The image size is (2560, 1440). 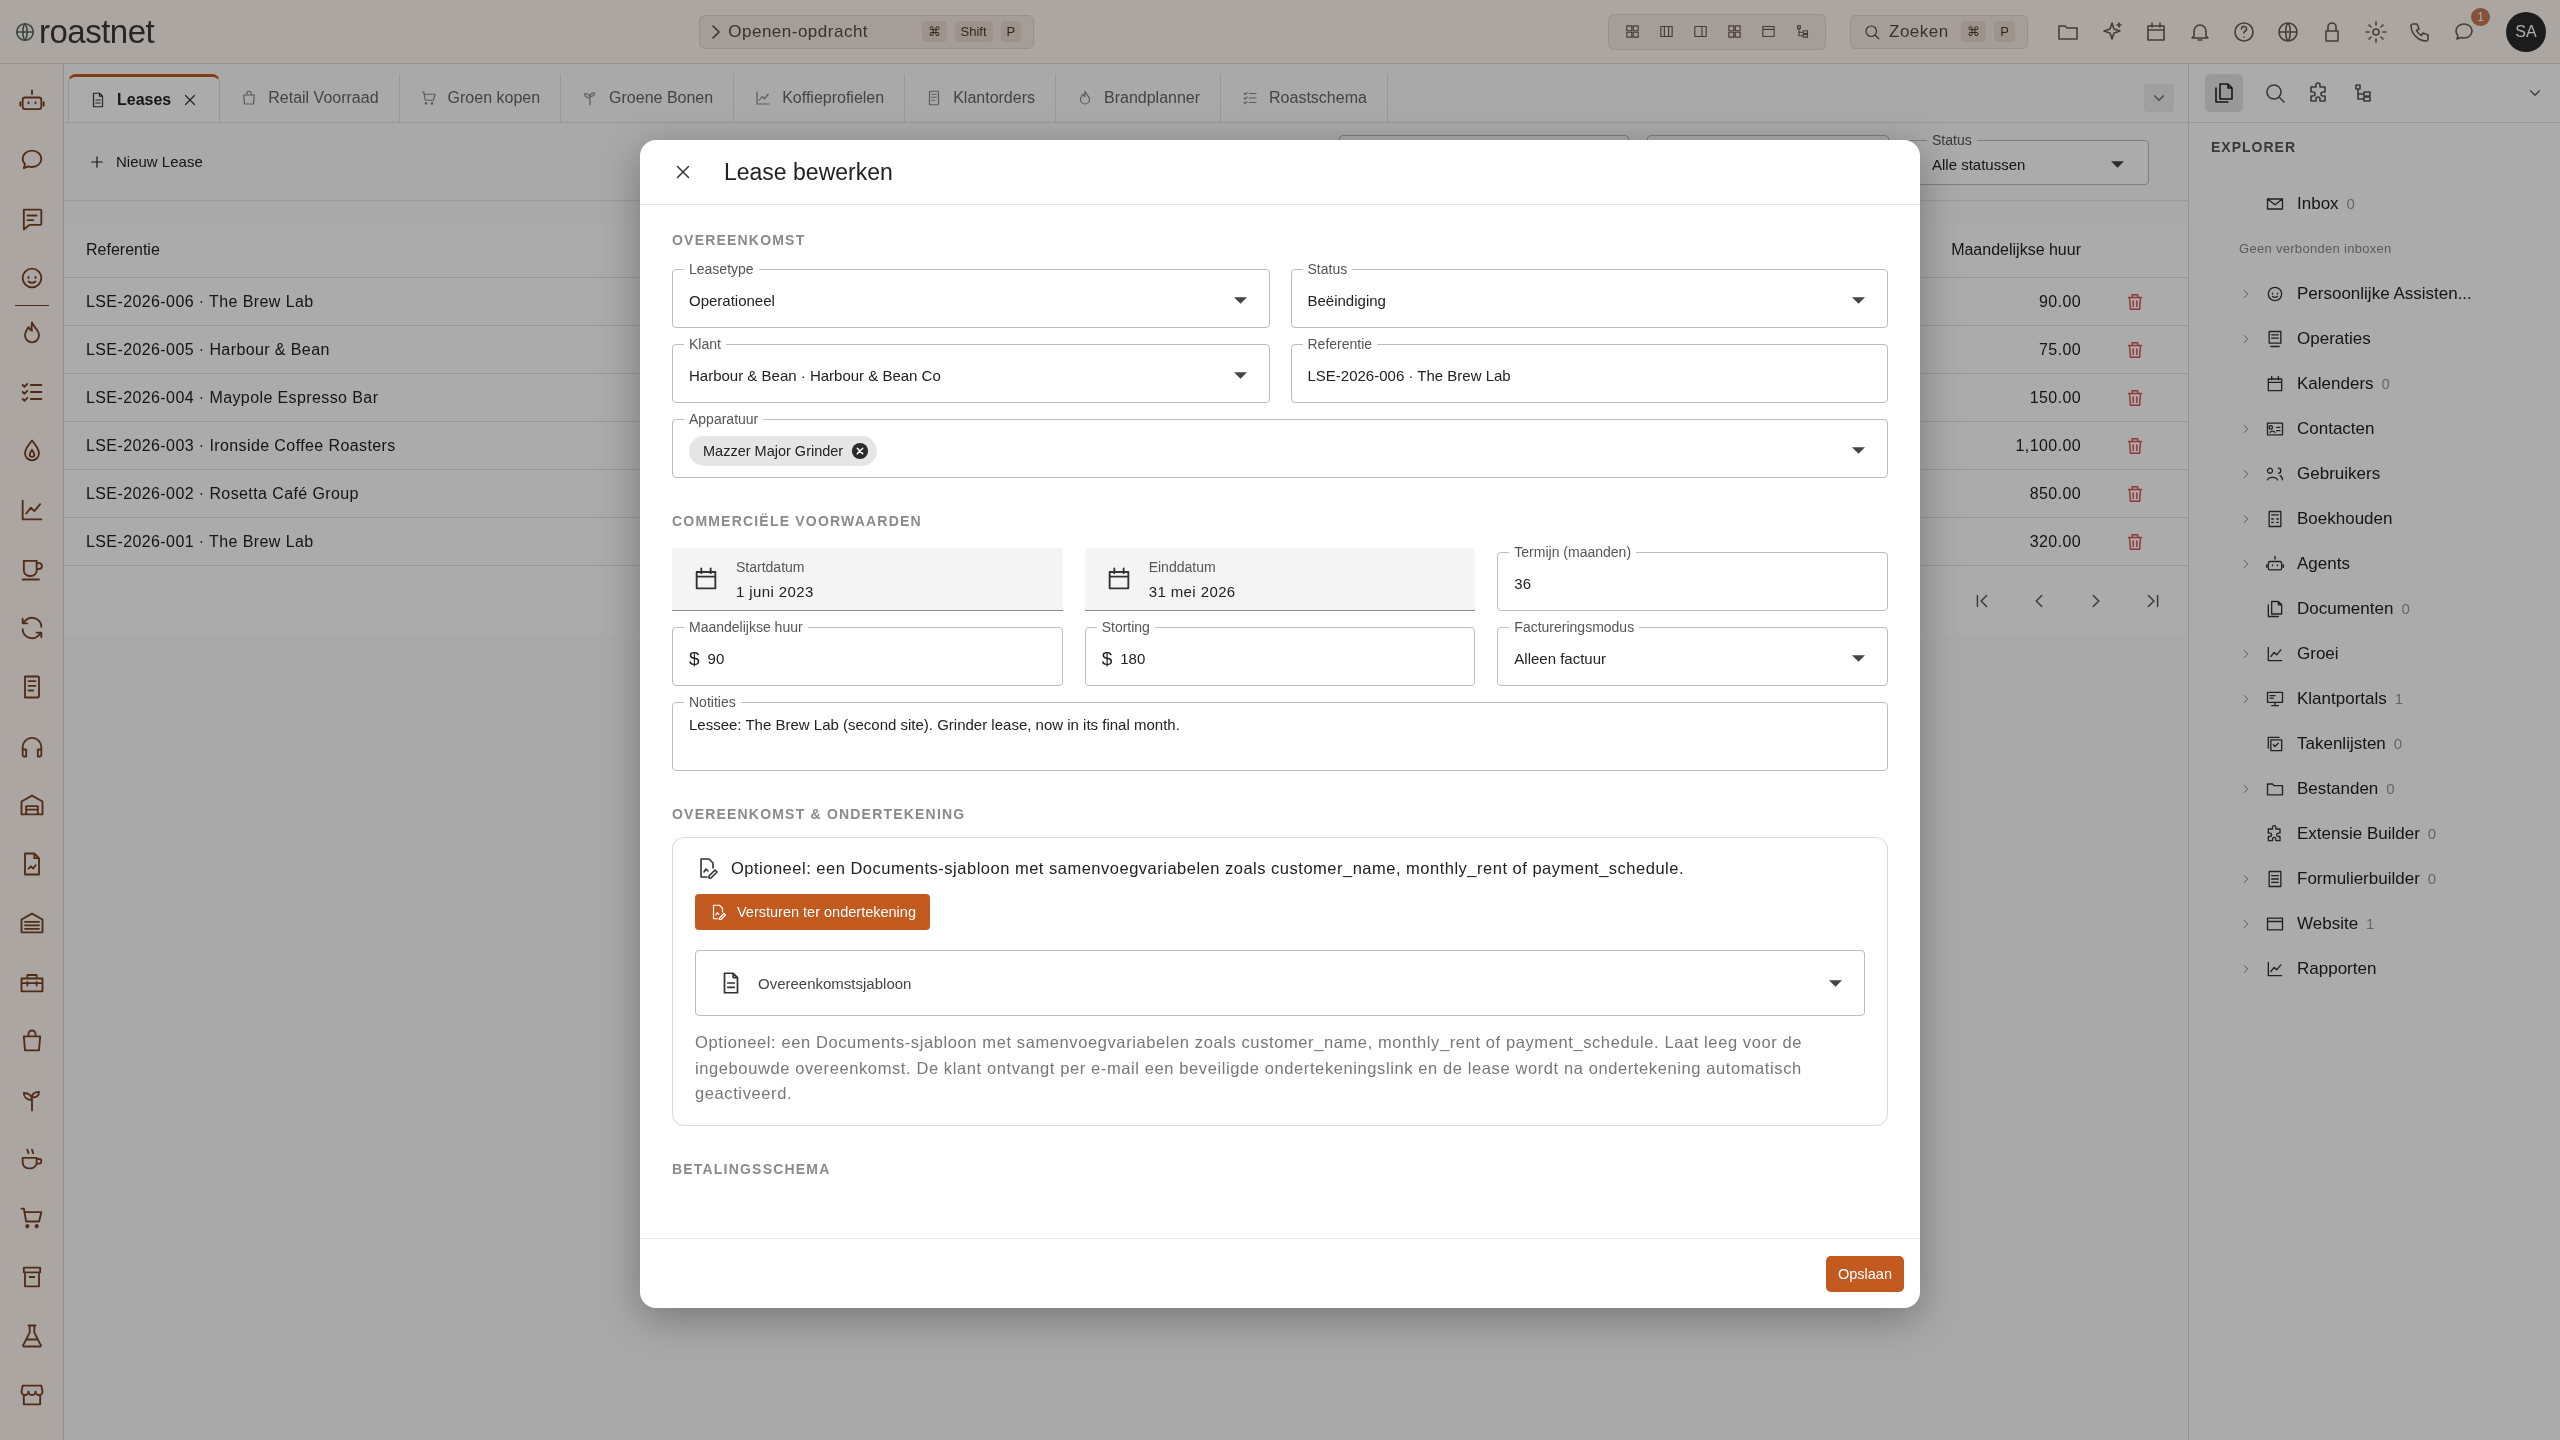 What do you see at coordinates (208, 349) in the screenshot?
I see `table-cell: LSE-2026-005 · Harbour & Bean` at bounding box center [208, 349].